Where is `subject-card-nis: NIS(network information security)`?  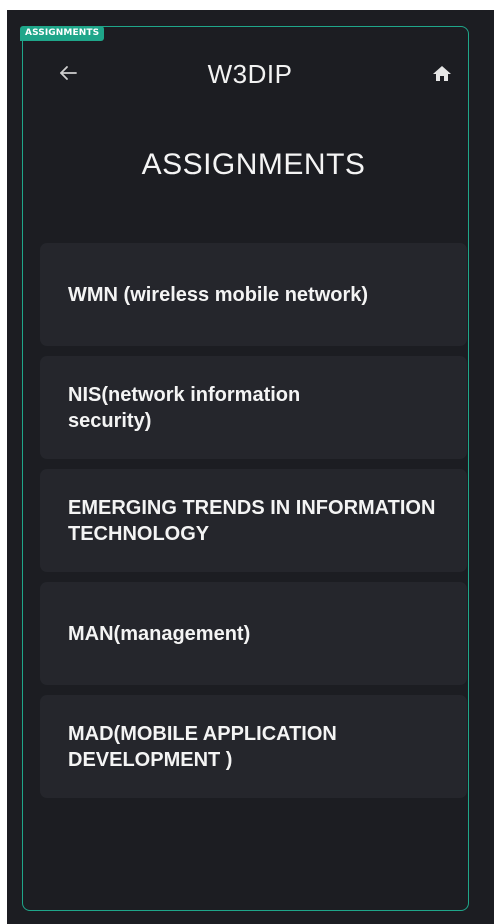 subject-card-nis: NIS(network information security) is located at coordinates (253, 407).